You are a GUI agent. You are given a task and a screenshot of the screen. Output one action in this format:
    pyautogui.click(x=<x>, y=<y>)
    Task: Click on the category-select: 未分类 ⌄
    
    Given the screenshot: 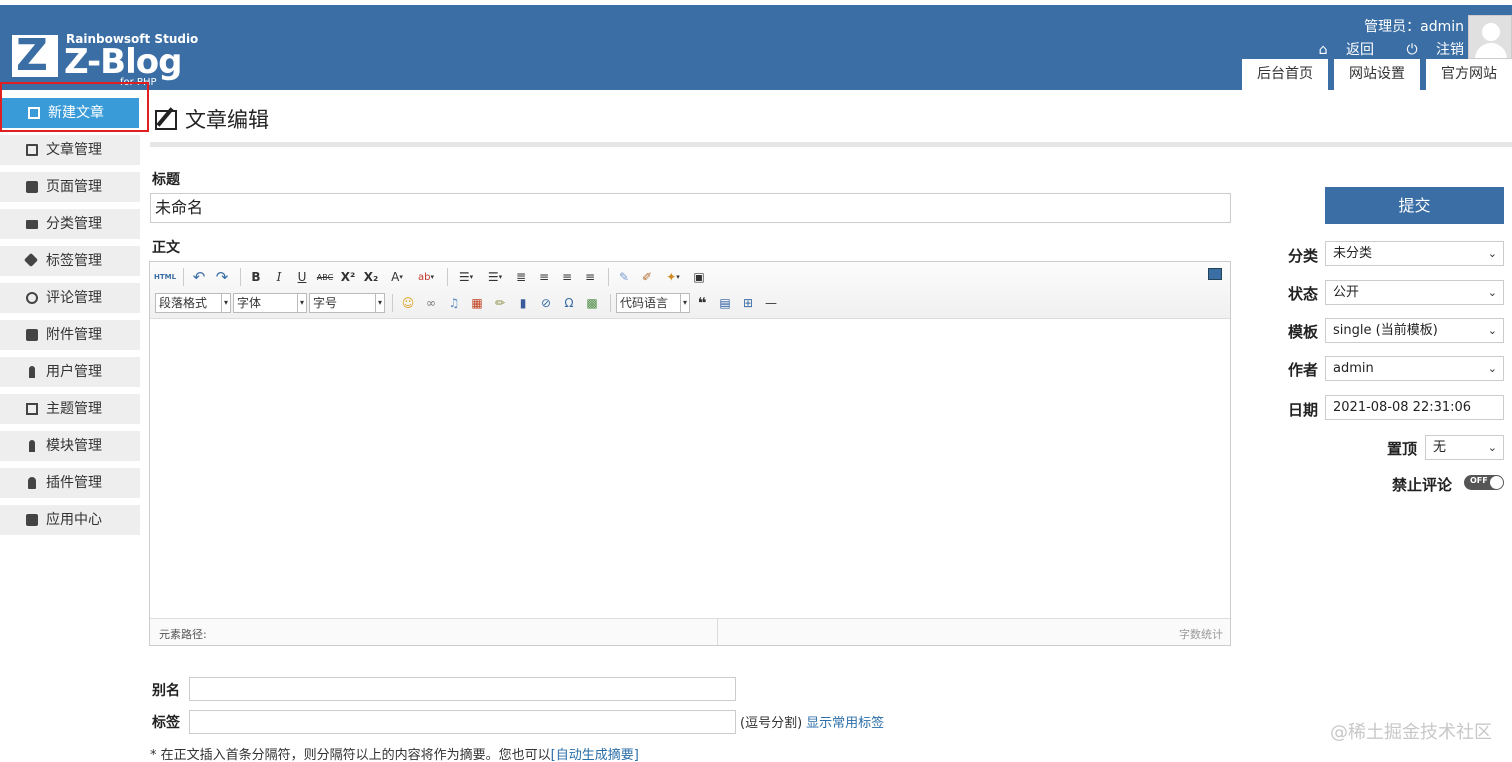 What is the action you would take?
    pyautogui.click(x=1414, y=253)
    